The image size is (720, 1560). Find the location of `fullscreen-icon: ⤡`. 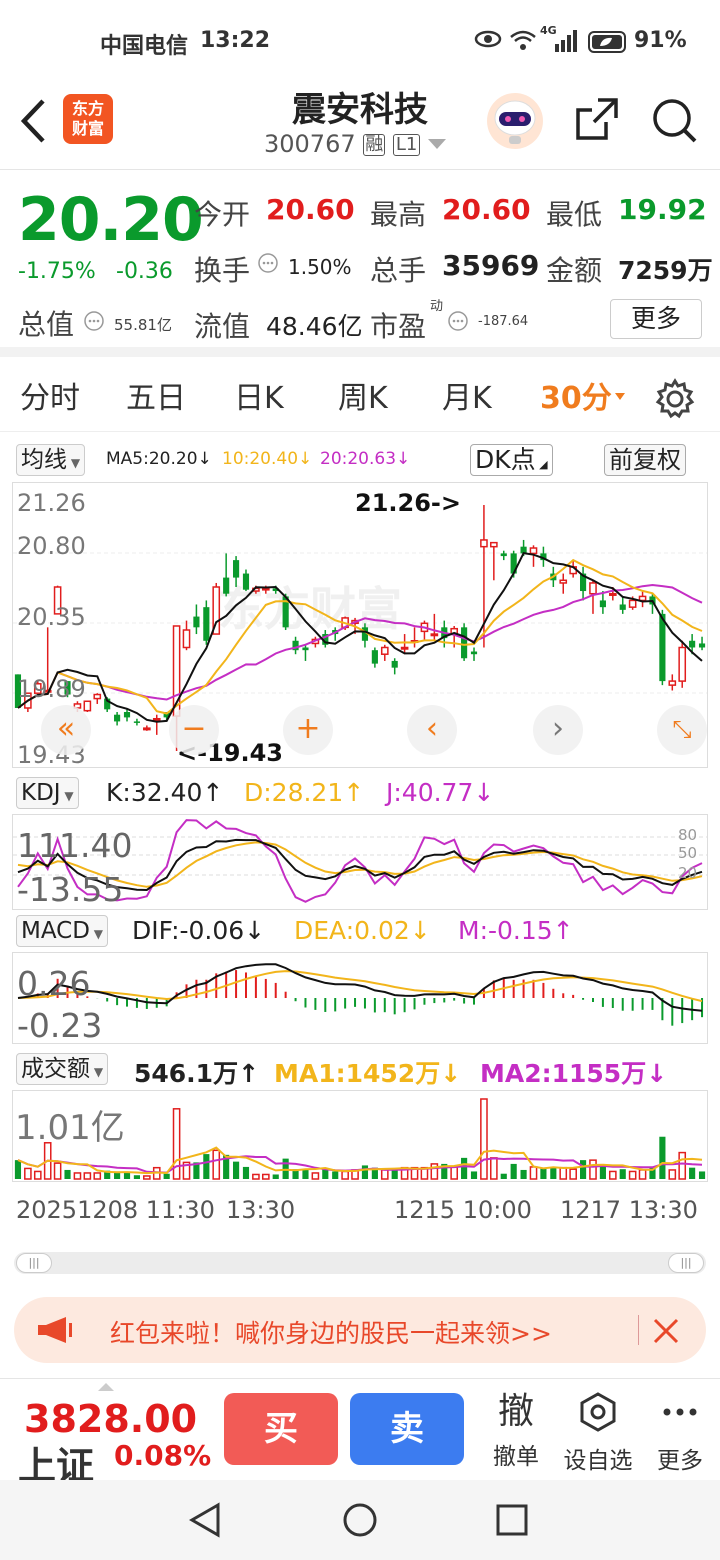

fullscreen-icon: ⤡ is located at coordinates (682, 730).